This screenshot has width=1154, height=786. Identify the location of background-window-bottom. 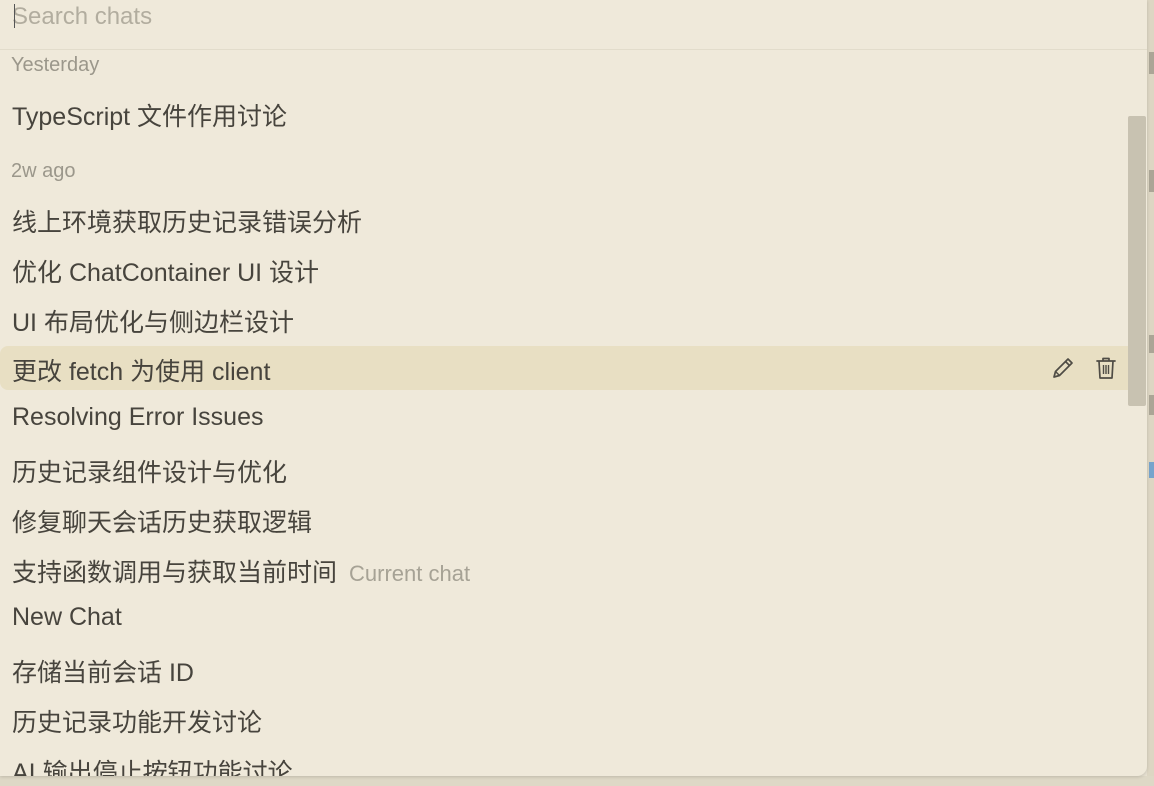
(577, 781).